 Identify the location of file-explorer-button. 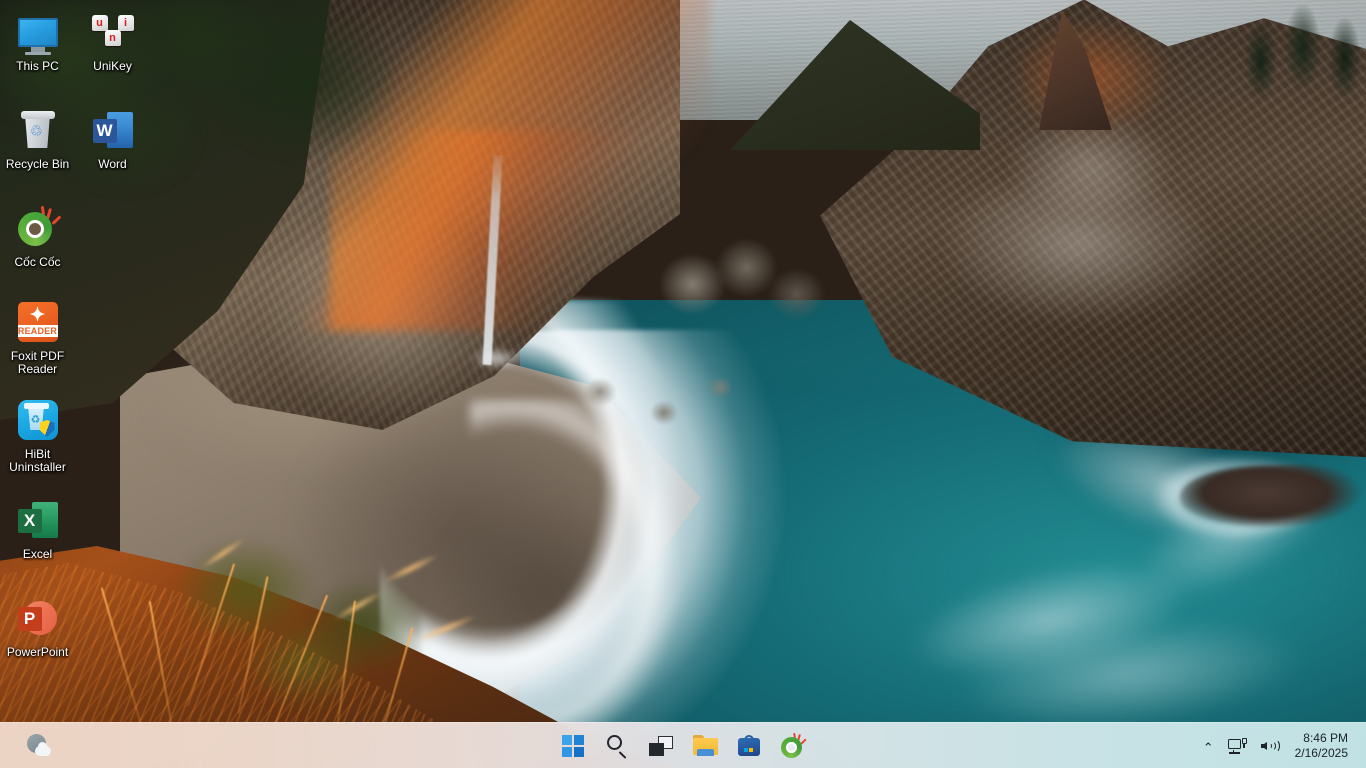
(705, 746).